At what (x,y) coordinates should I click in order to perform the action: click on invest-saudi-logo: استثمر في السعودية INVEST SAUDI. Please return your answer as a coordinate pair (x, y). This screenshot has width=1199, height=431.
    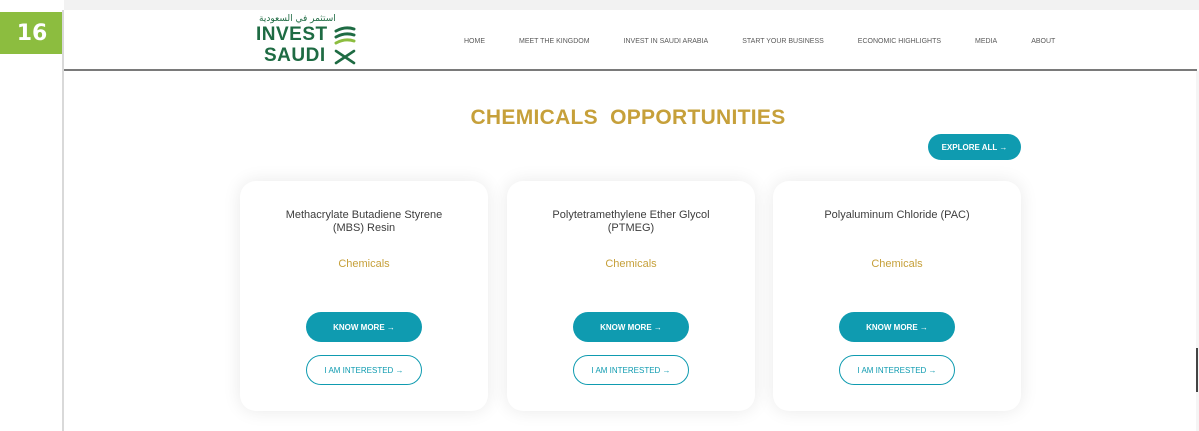
    Looking at the image, I should click on (316, 41).